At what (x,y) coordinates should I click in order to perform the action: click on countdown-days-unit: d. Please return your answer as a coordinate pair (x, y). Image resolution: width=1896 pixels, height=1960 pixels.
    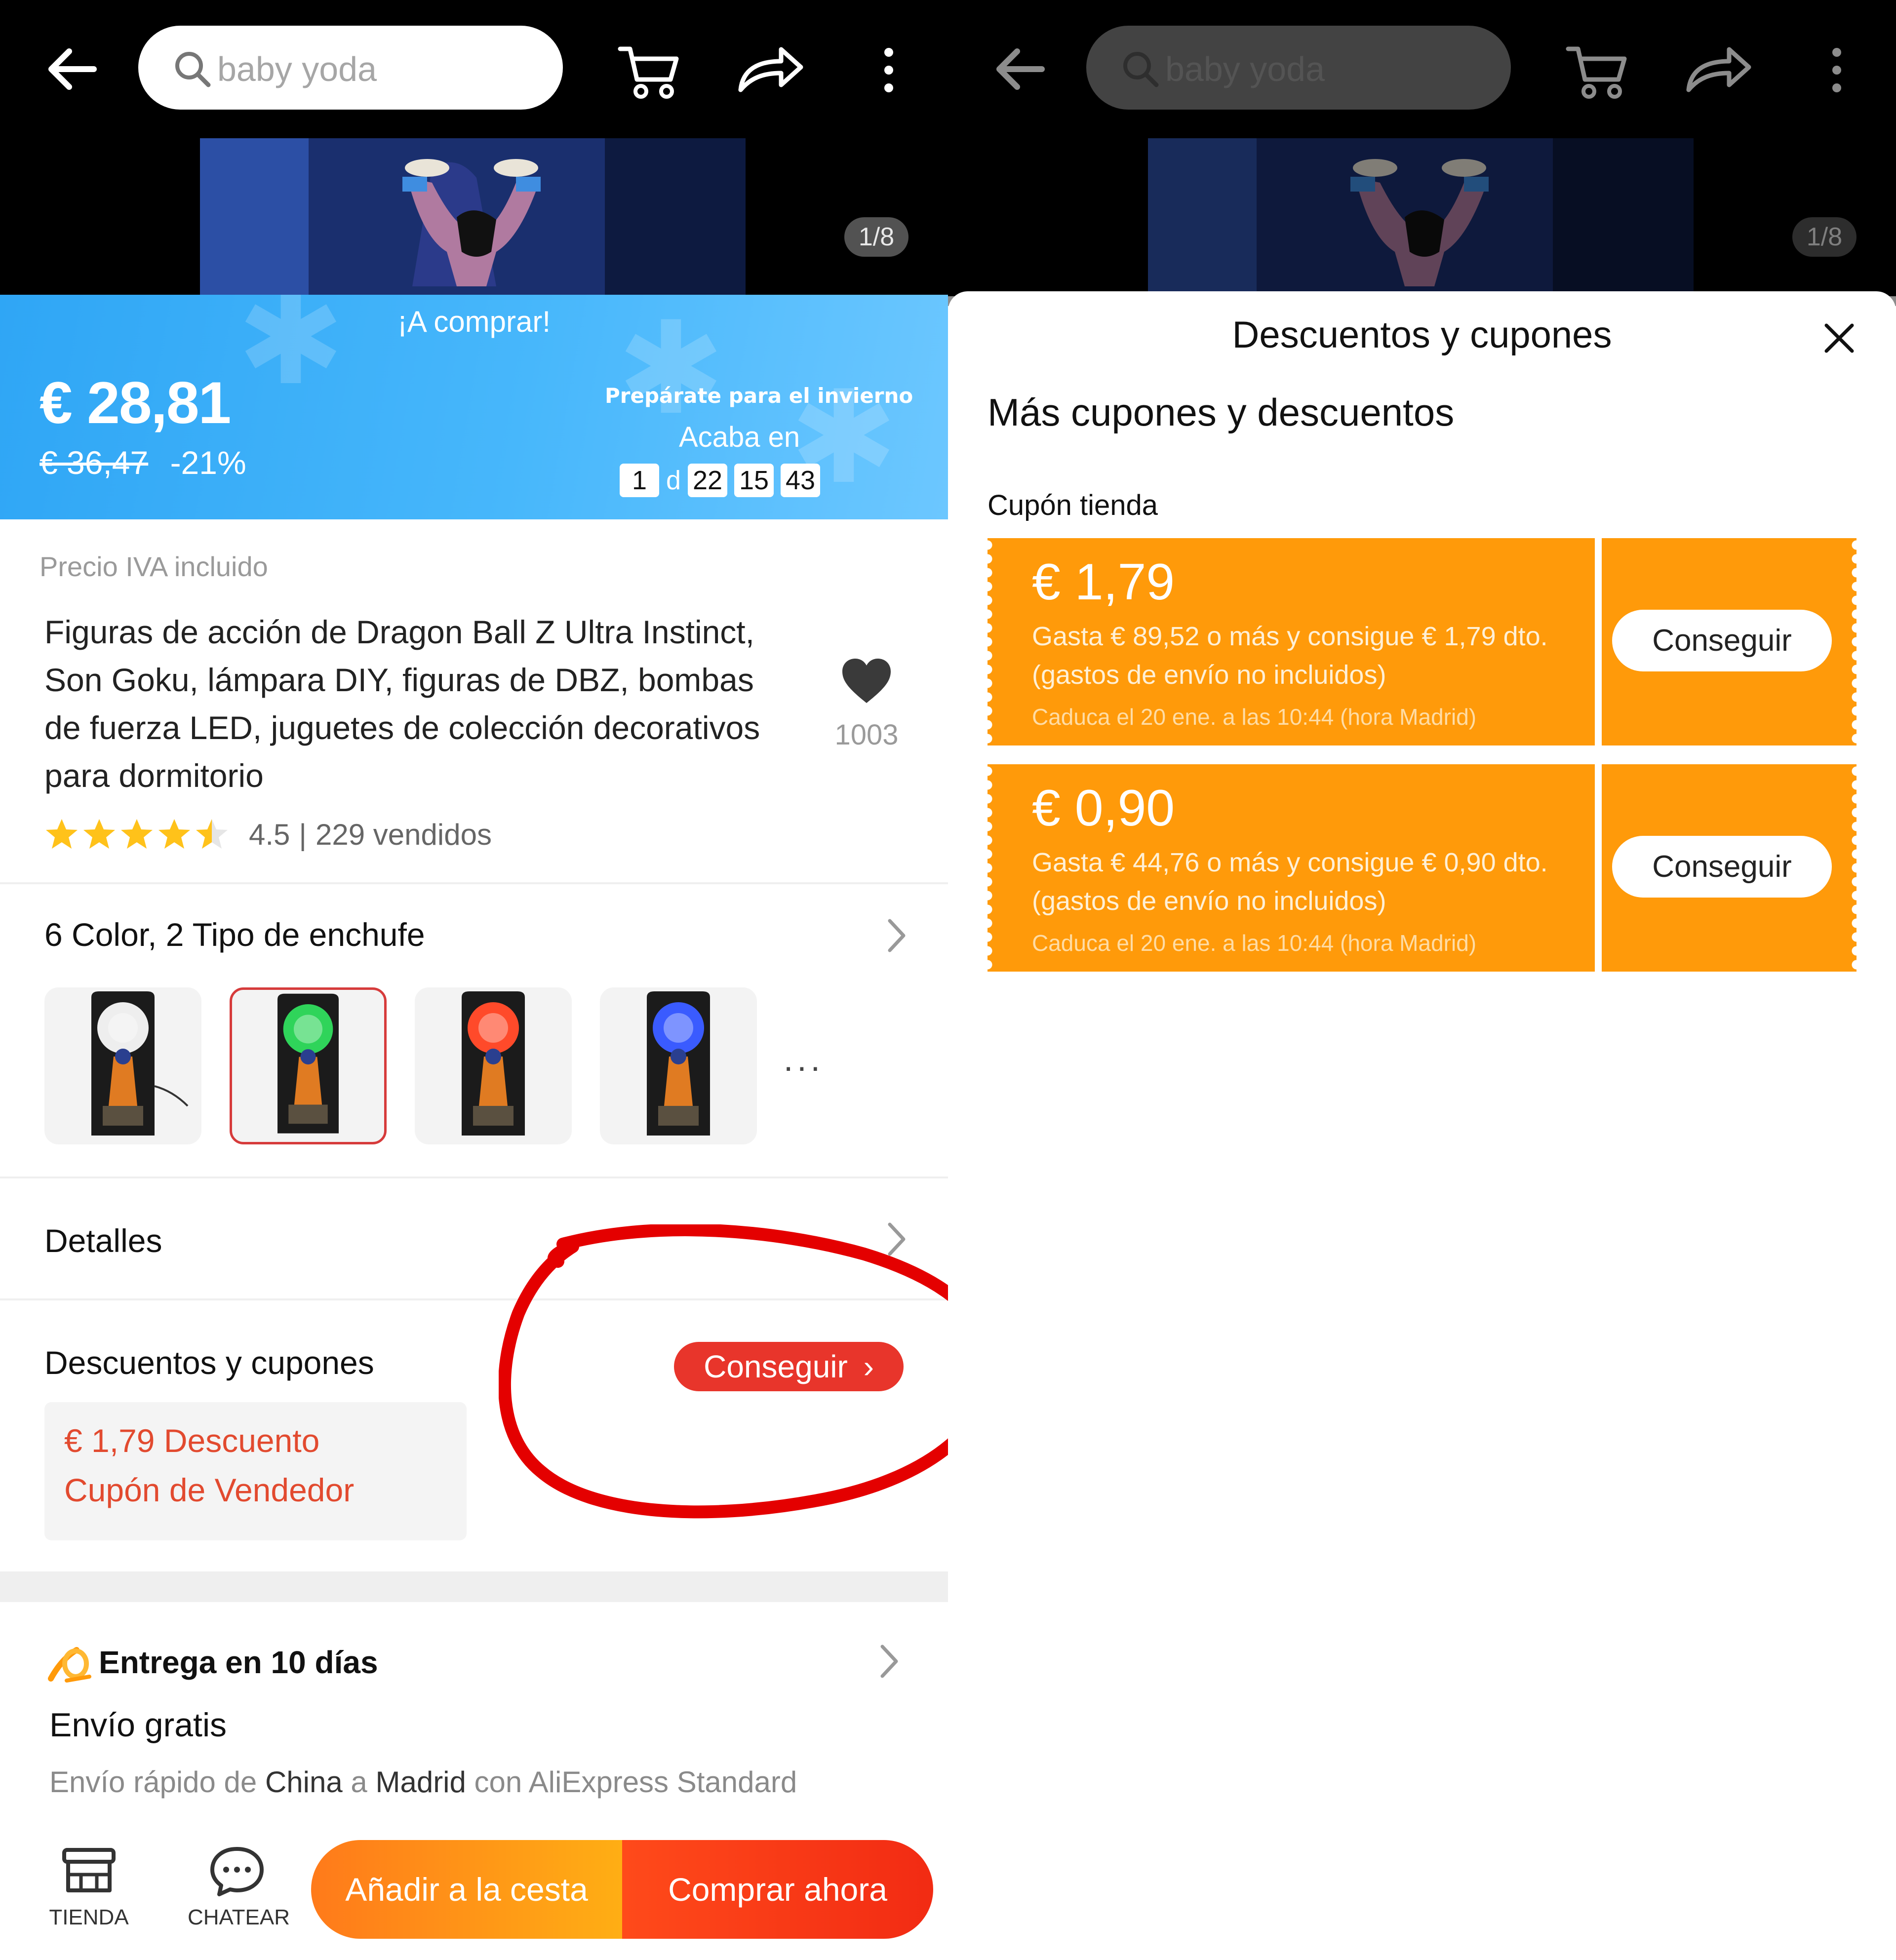
    Looking at the image, I should click on (674, 480).